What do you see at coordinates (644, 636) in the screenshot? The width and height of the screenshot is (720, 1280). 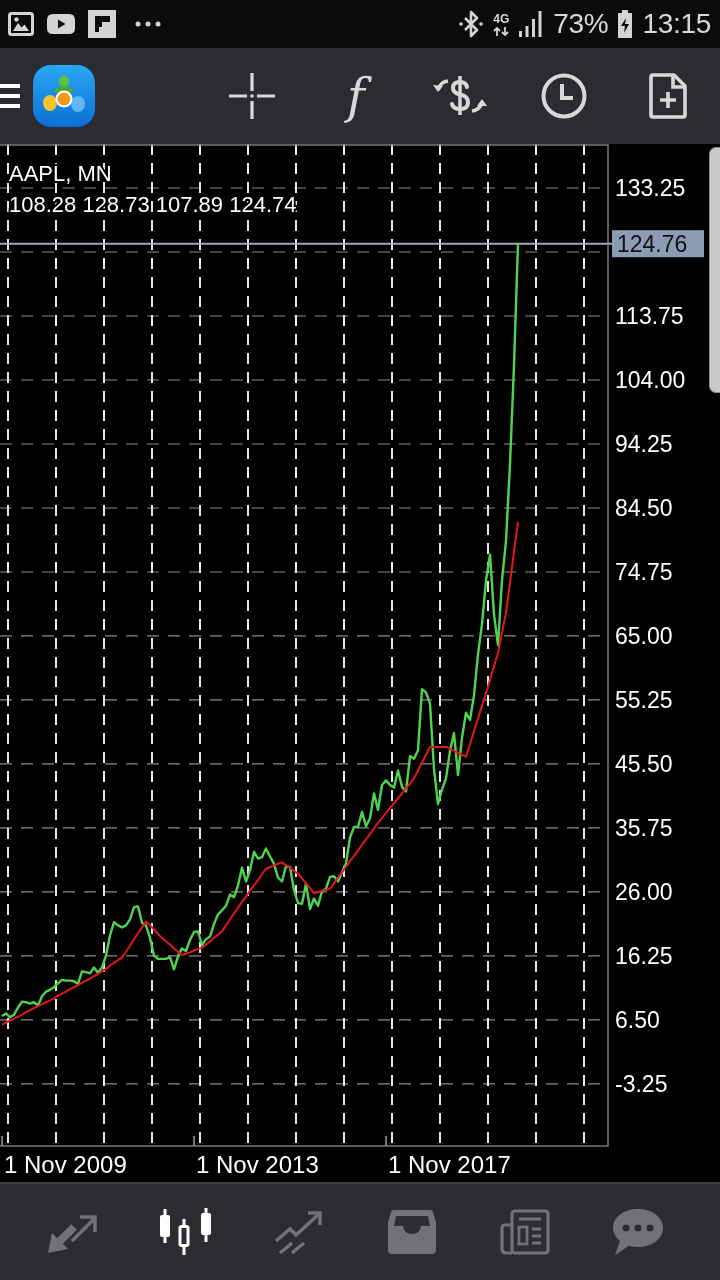 I see `axis-label: 65.00` at bounding box center [644, 636].